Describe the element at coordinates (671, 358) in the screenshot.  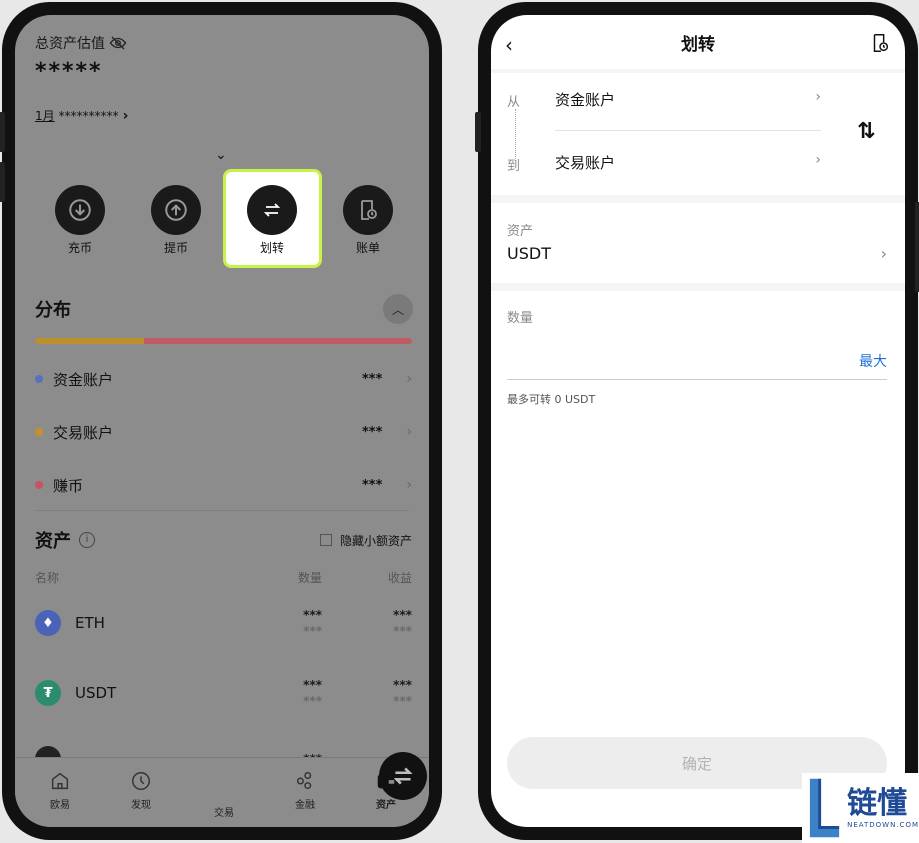
I see `amount-input` at that location.